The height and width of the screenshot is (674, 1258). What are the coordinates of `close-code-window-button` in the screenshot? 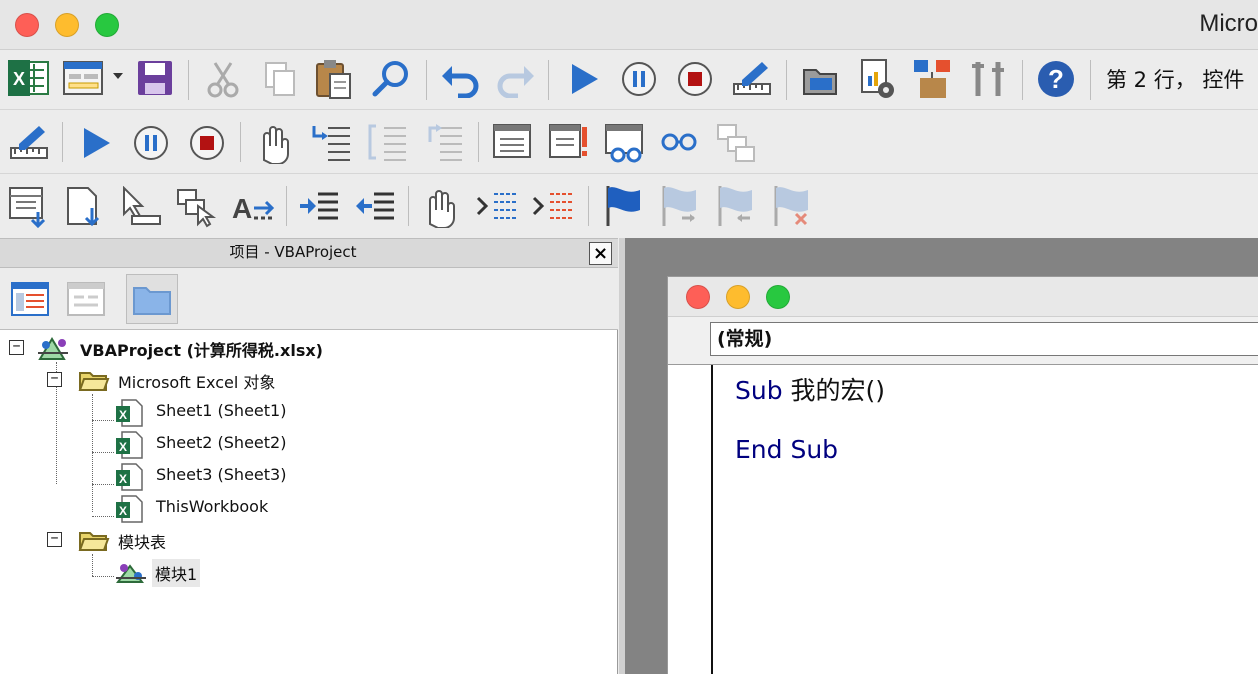 It's located at (698, 297).